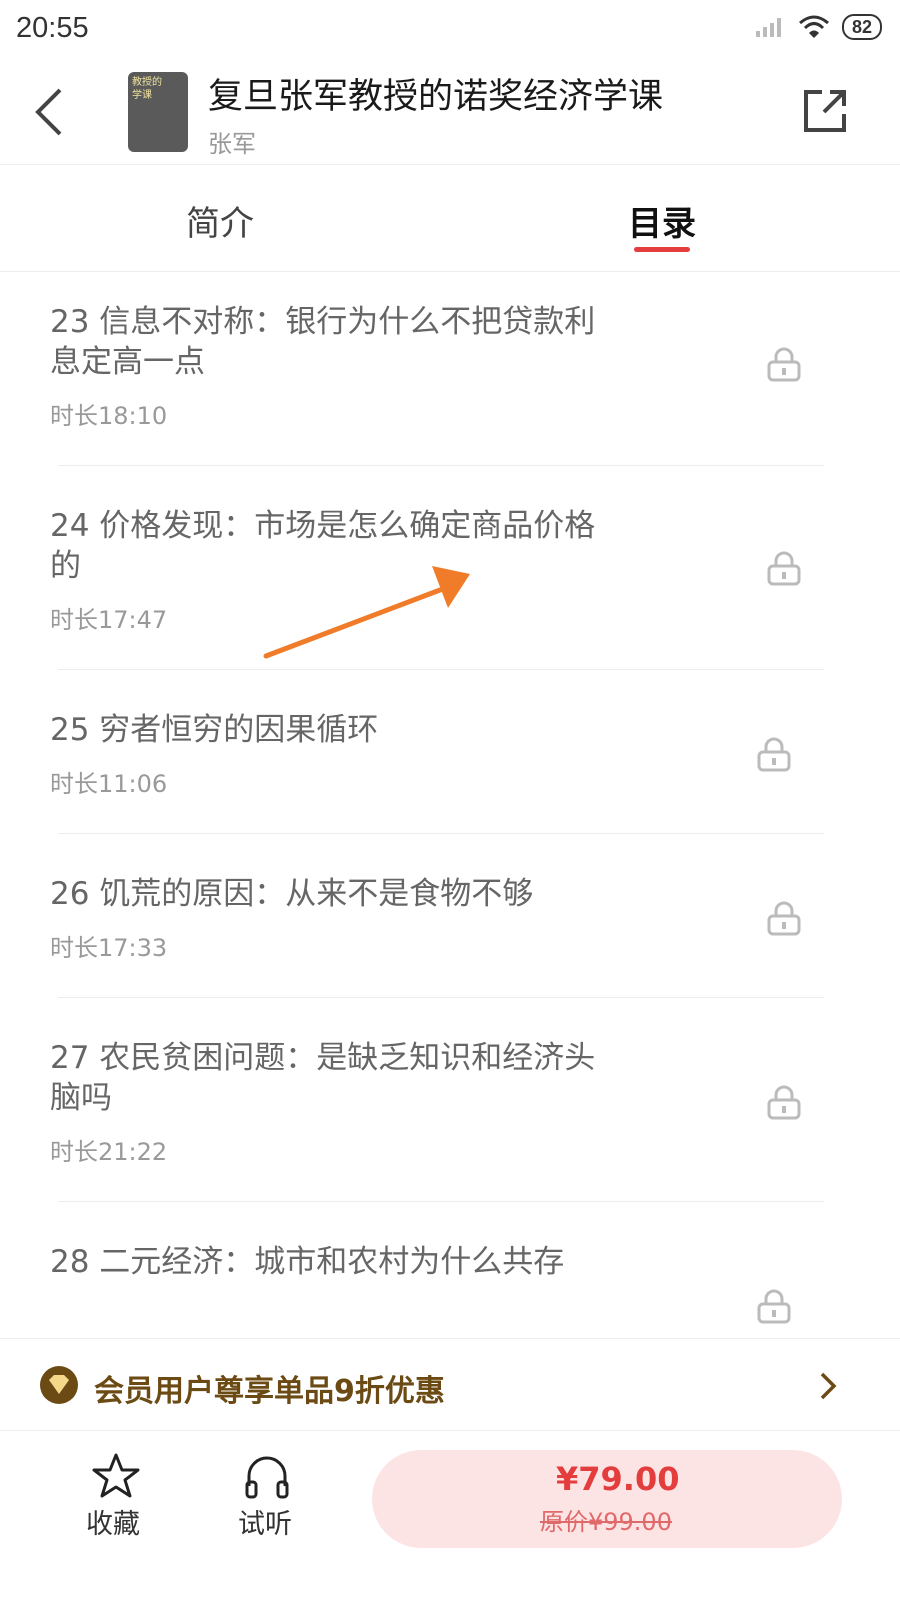 This screenshot has height=1600, width=900. Describe the element at coordinates (323, 1078) in the screenshot. I see `episode-title: 27 农民贫困问题：是缺乏知识和经济头脑吗` at that location.